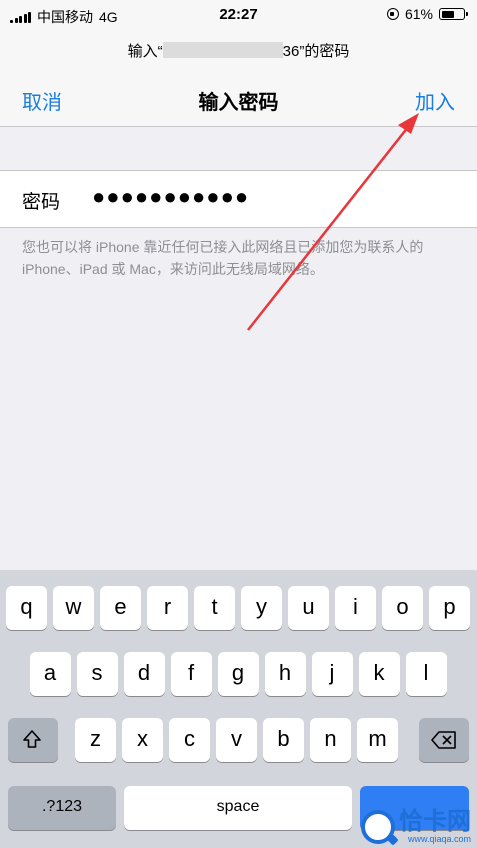  Describe the element at coordinates (392, 14) in the screenshot. I see `rotation-lock-icon` at that location.